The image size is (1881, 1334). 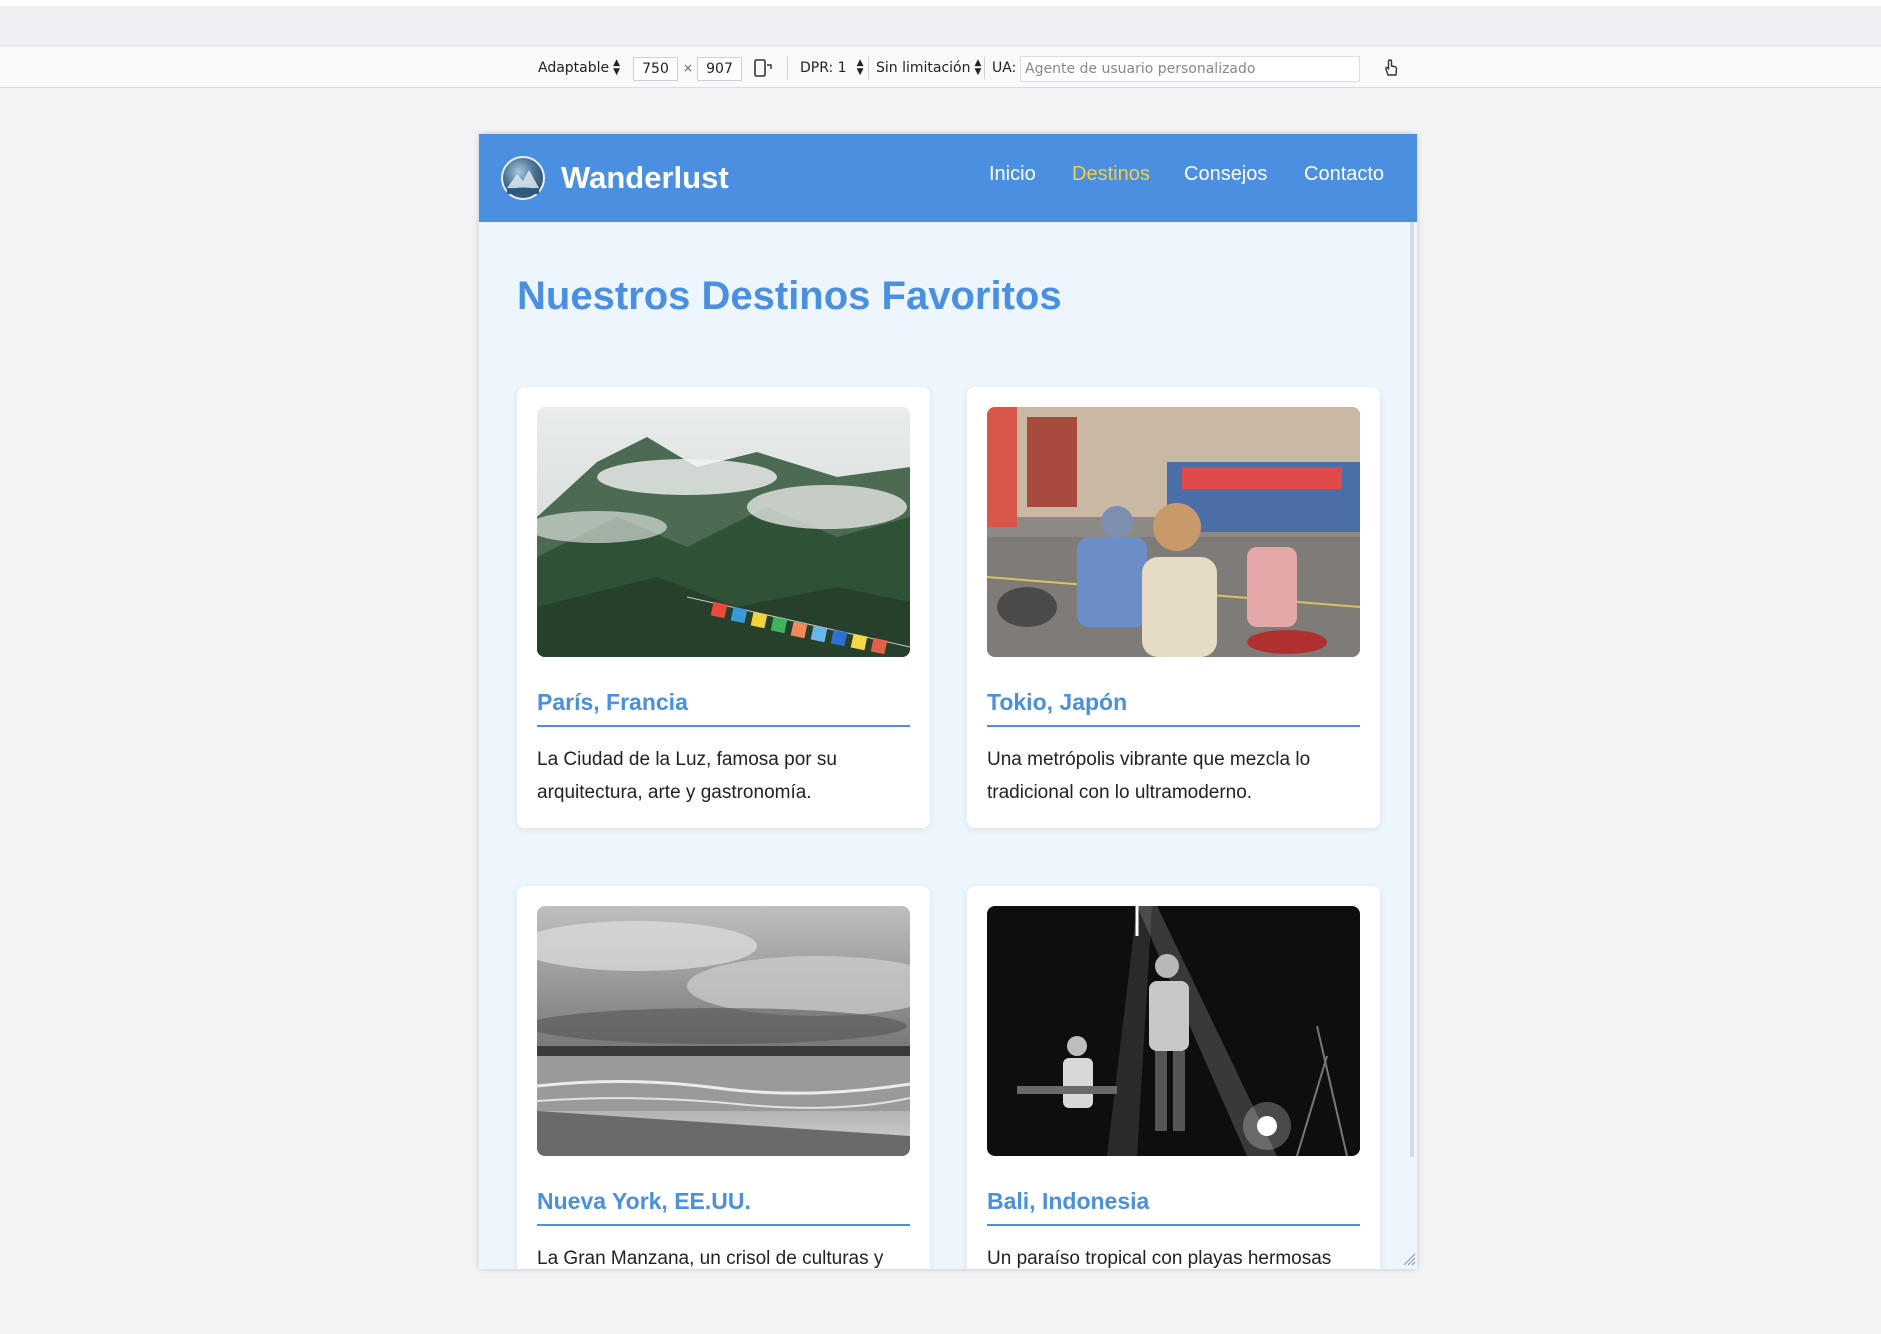 I want to click on nav-link-destinos: Destinos, so click(x=1111, y=174).